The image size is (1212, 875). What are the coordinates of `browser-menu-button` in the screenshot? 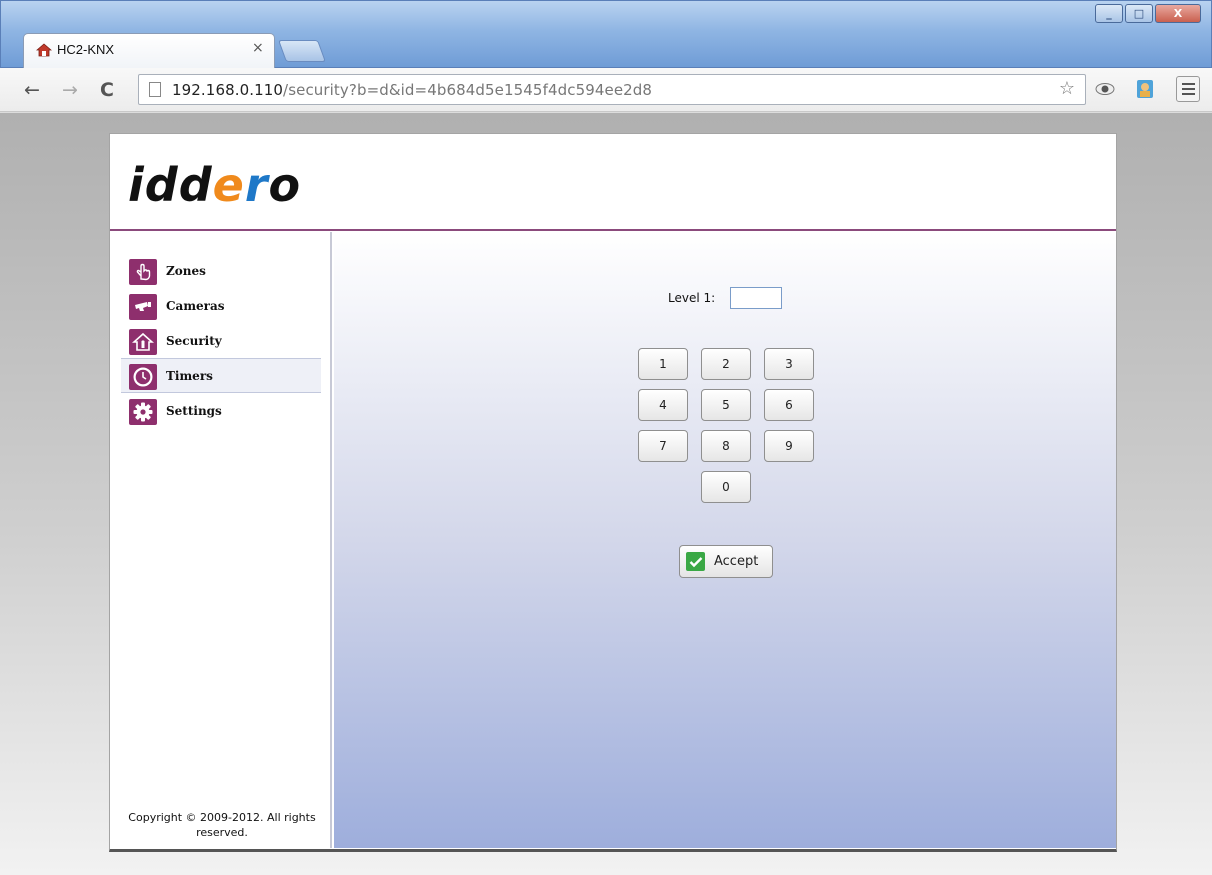 It's located at (1188, 89).